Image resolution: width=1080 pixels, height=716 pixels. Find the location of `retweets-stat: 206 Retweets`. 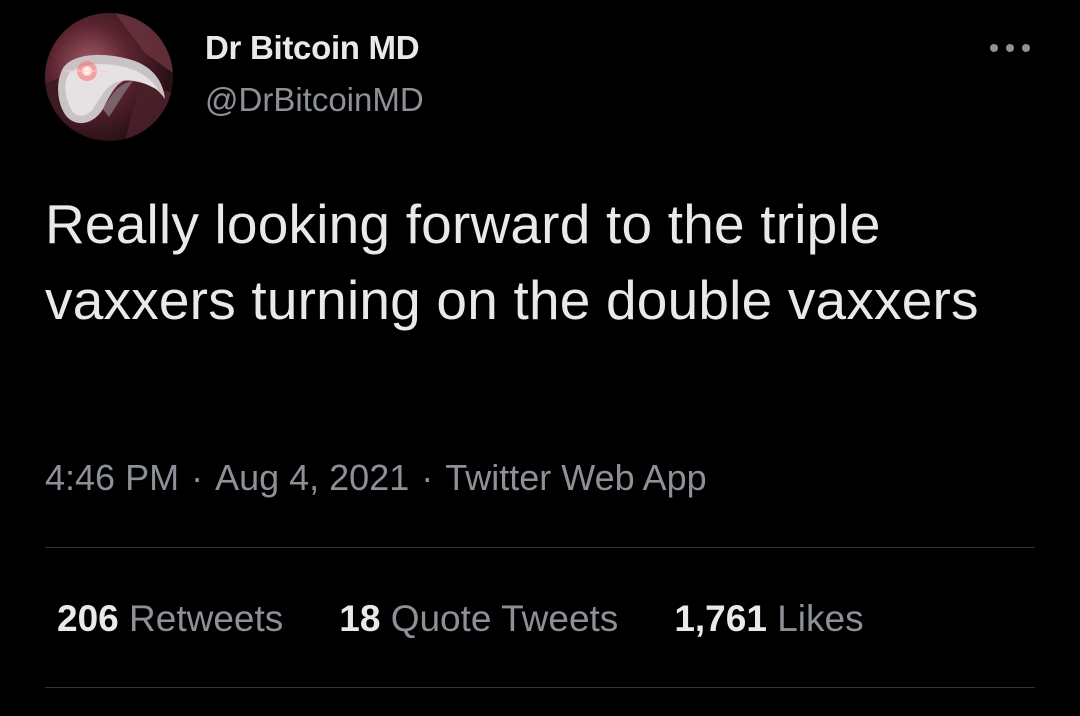

retweets-stat: 206 Retweets is located at coordinates (170, 619).